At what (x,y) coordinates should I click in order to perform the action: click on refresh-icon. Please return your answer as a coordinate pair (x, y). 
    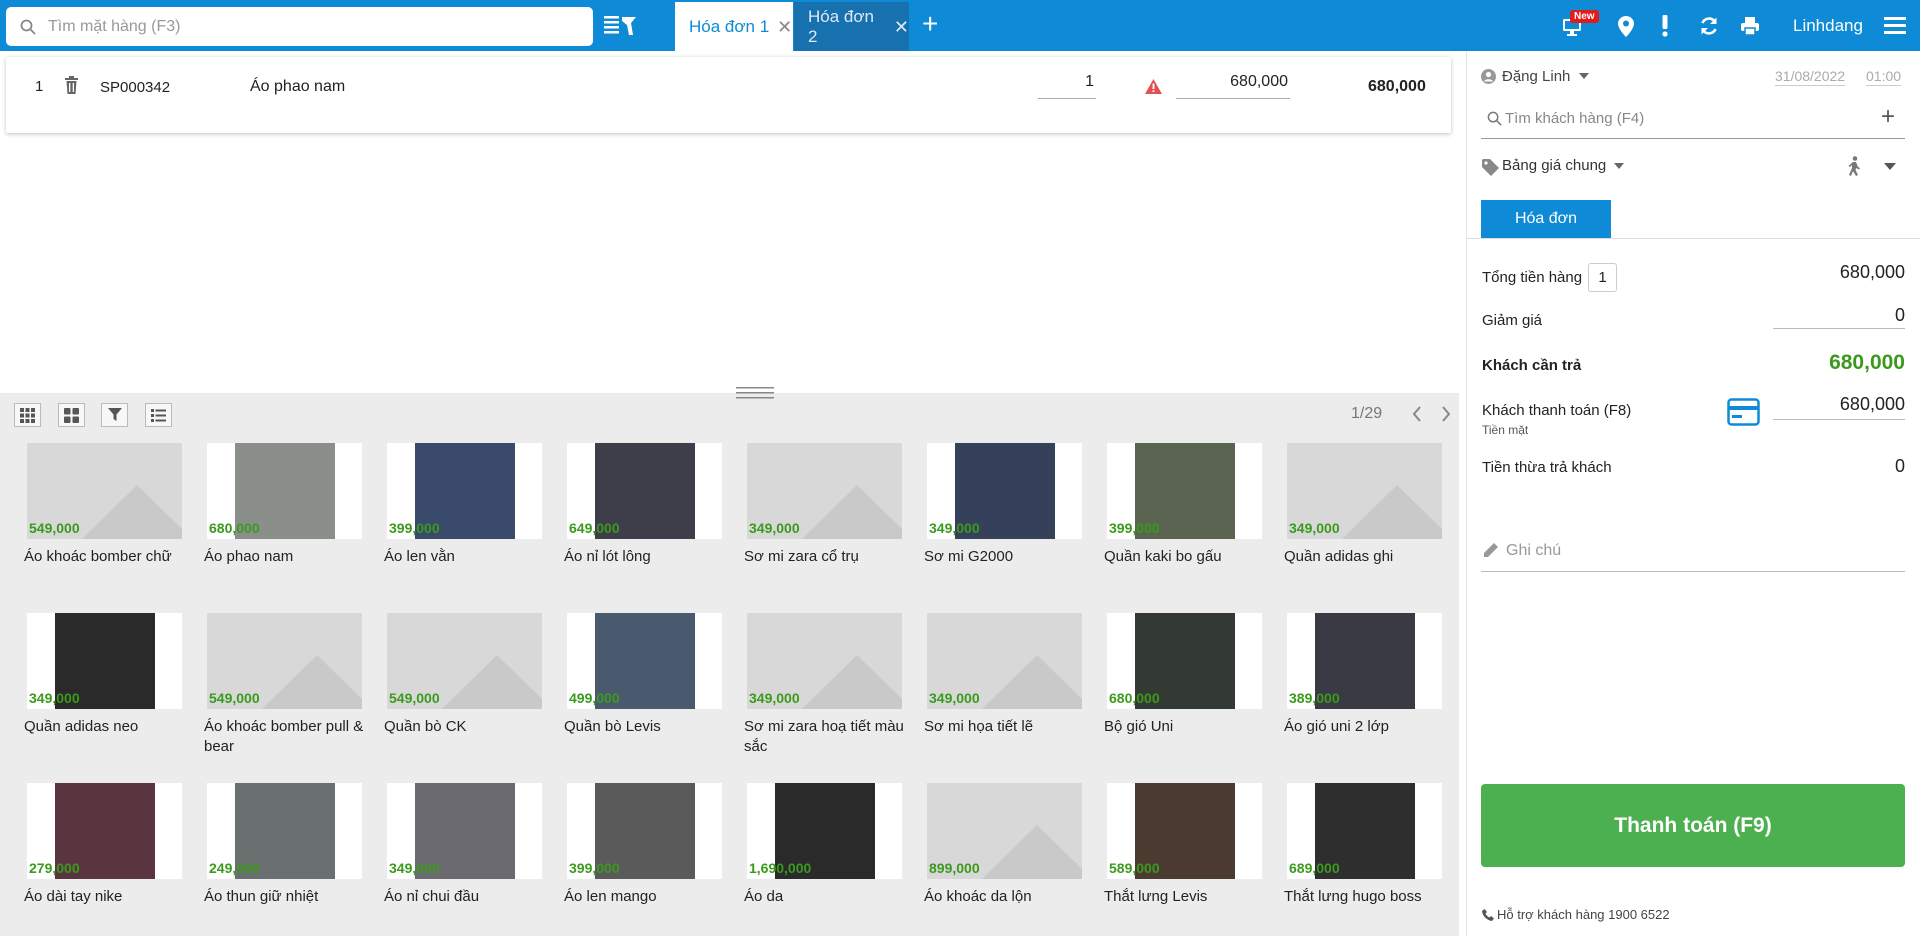
    Looking at the image, I should click on (1709, 26).